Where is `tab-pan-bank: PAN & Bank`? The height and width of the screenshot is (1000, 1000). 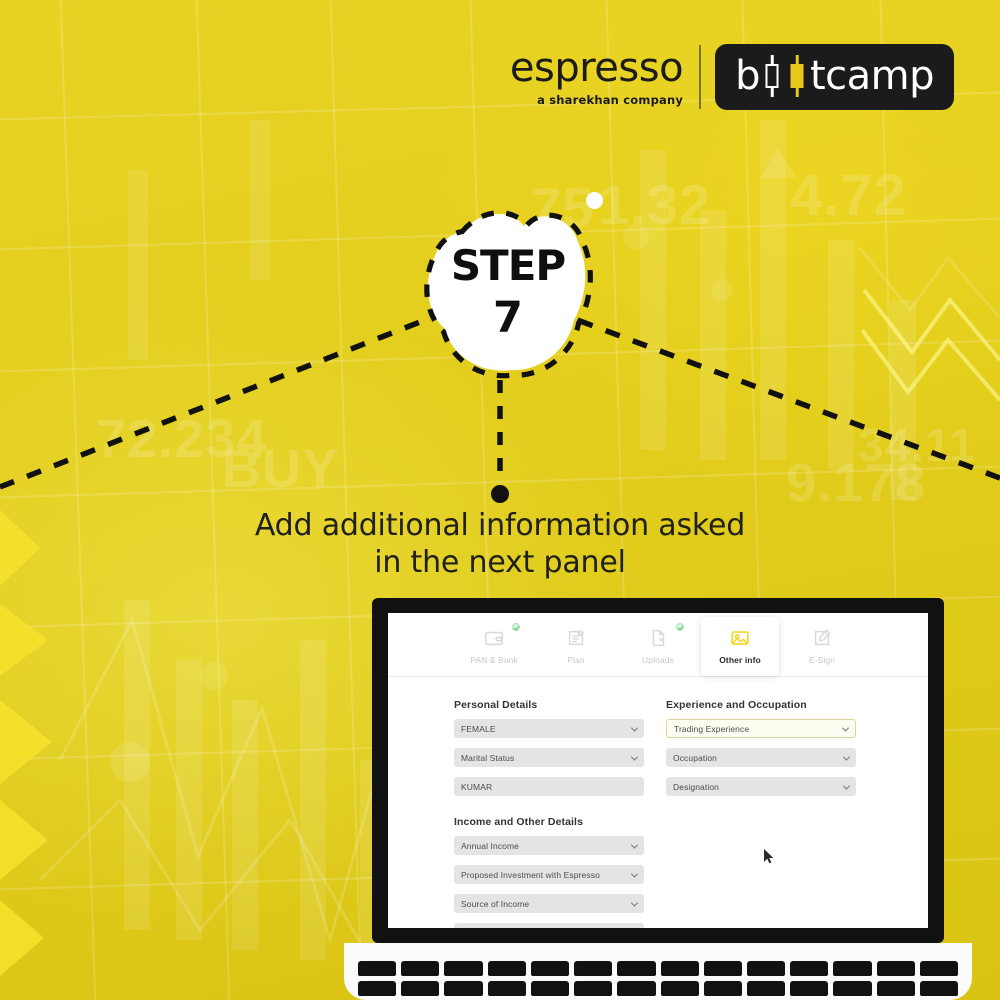
tab-pan-bank: PAN & Bank is located at coordinates (494, 646).